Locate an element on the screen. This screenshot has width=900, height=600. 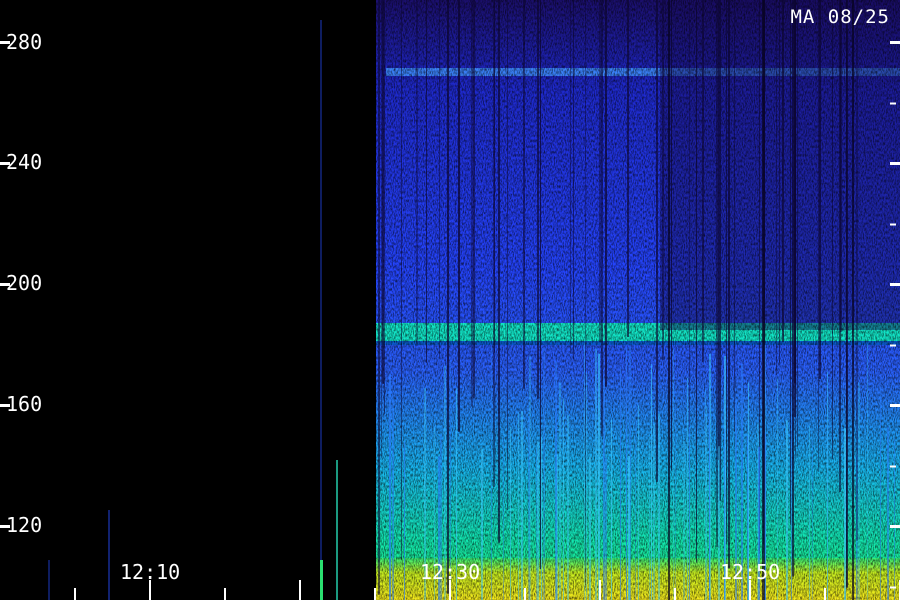
y-tick-label-text: 120 is located at coordinates (24, 525).